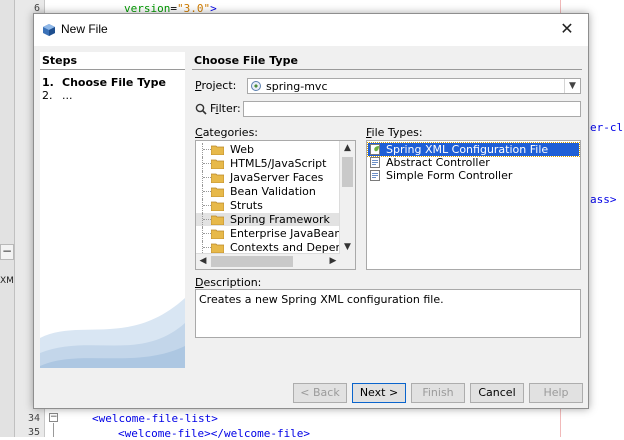 The width and height of the screenshot is (624, 440). Describe the element at coordinates (203, 261) in the screenshot. I see `scroll-left-icon: ◀` at that location.